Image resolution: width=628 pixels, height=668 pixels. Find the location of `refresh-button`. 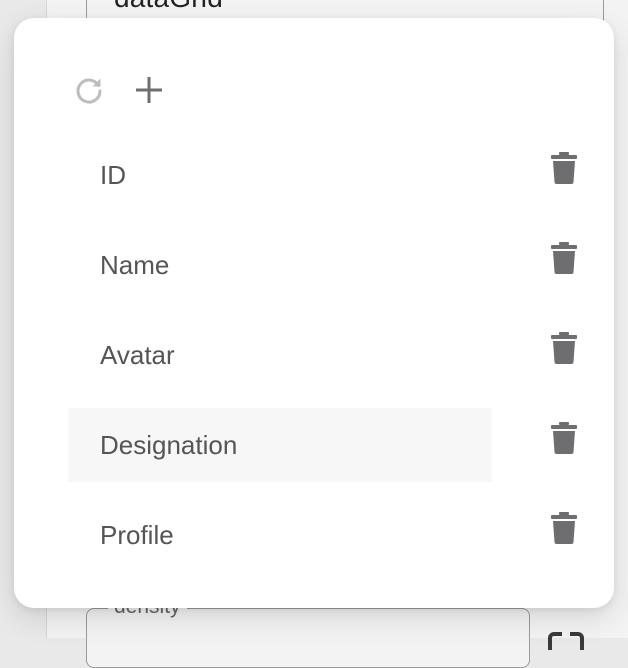

refresh-button is located at coordinates (89, 90).